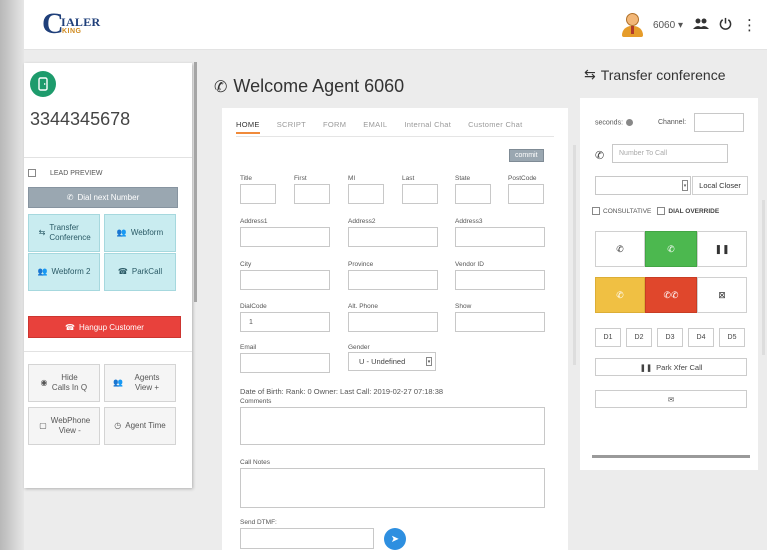  I want to click on video-off-icon: ⊠, so click(722, 294).